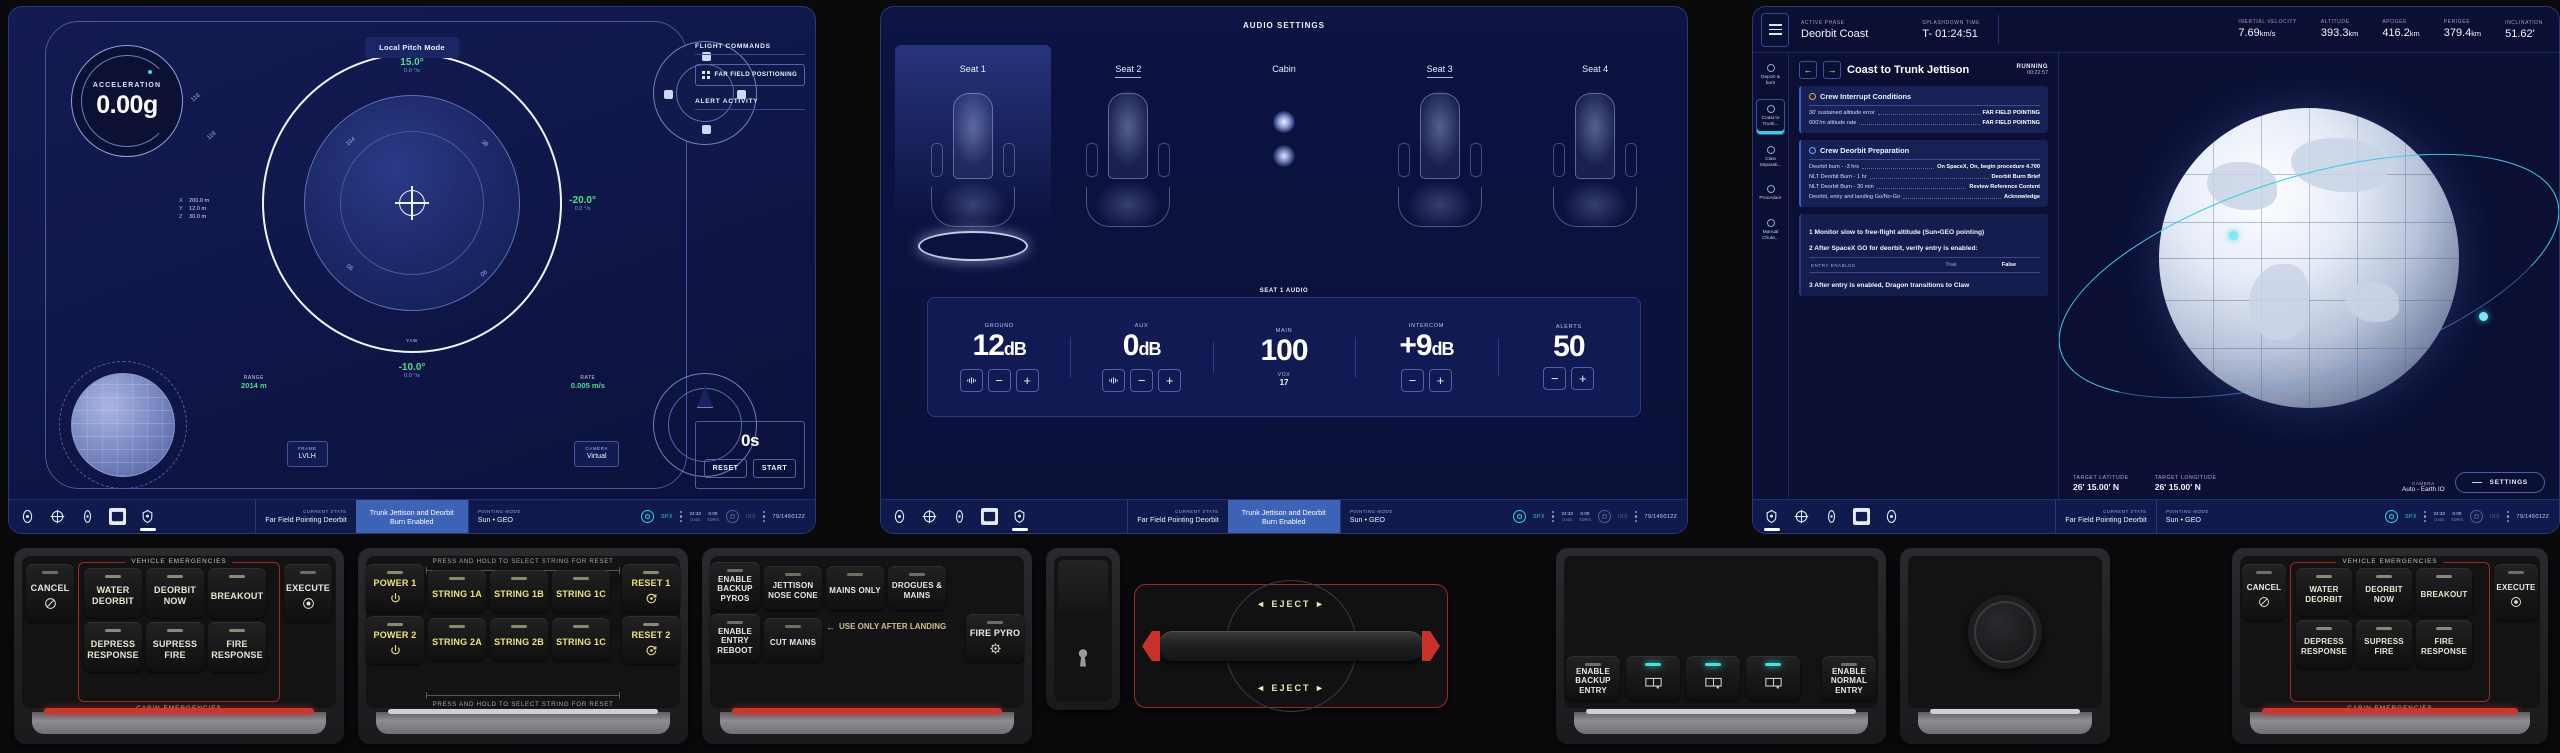 The height and width of the screenshot is (753, 2560). I want to click on supress-fire-button-2: SUPRESS FIRE, so click(2384, 644).